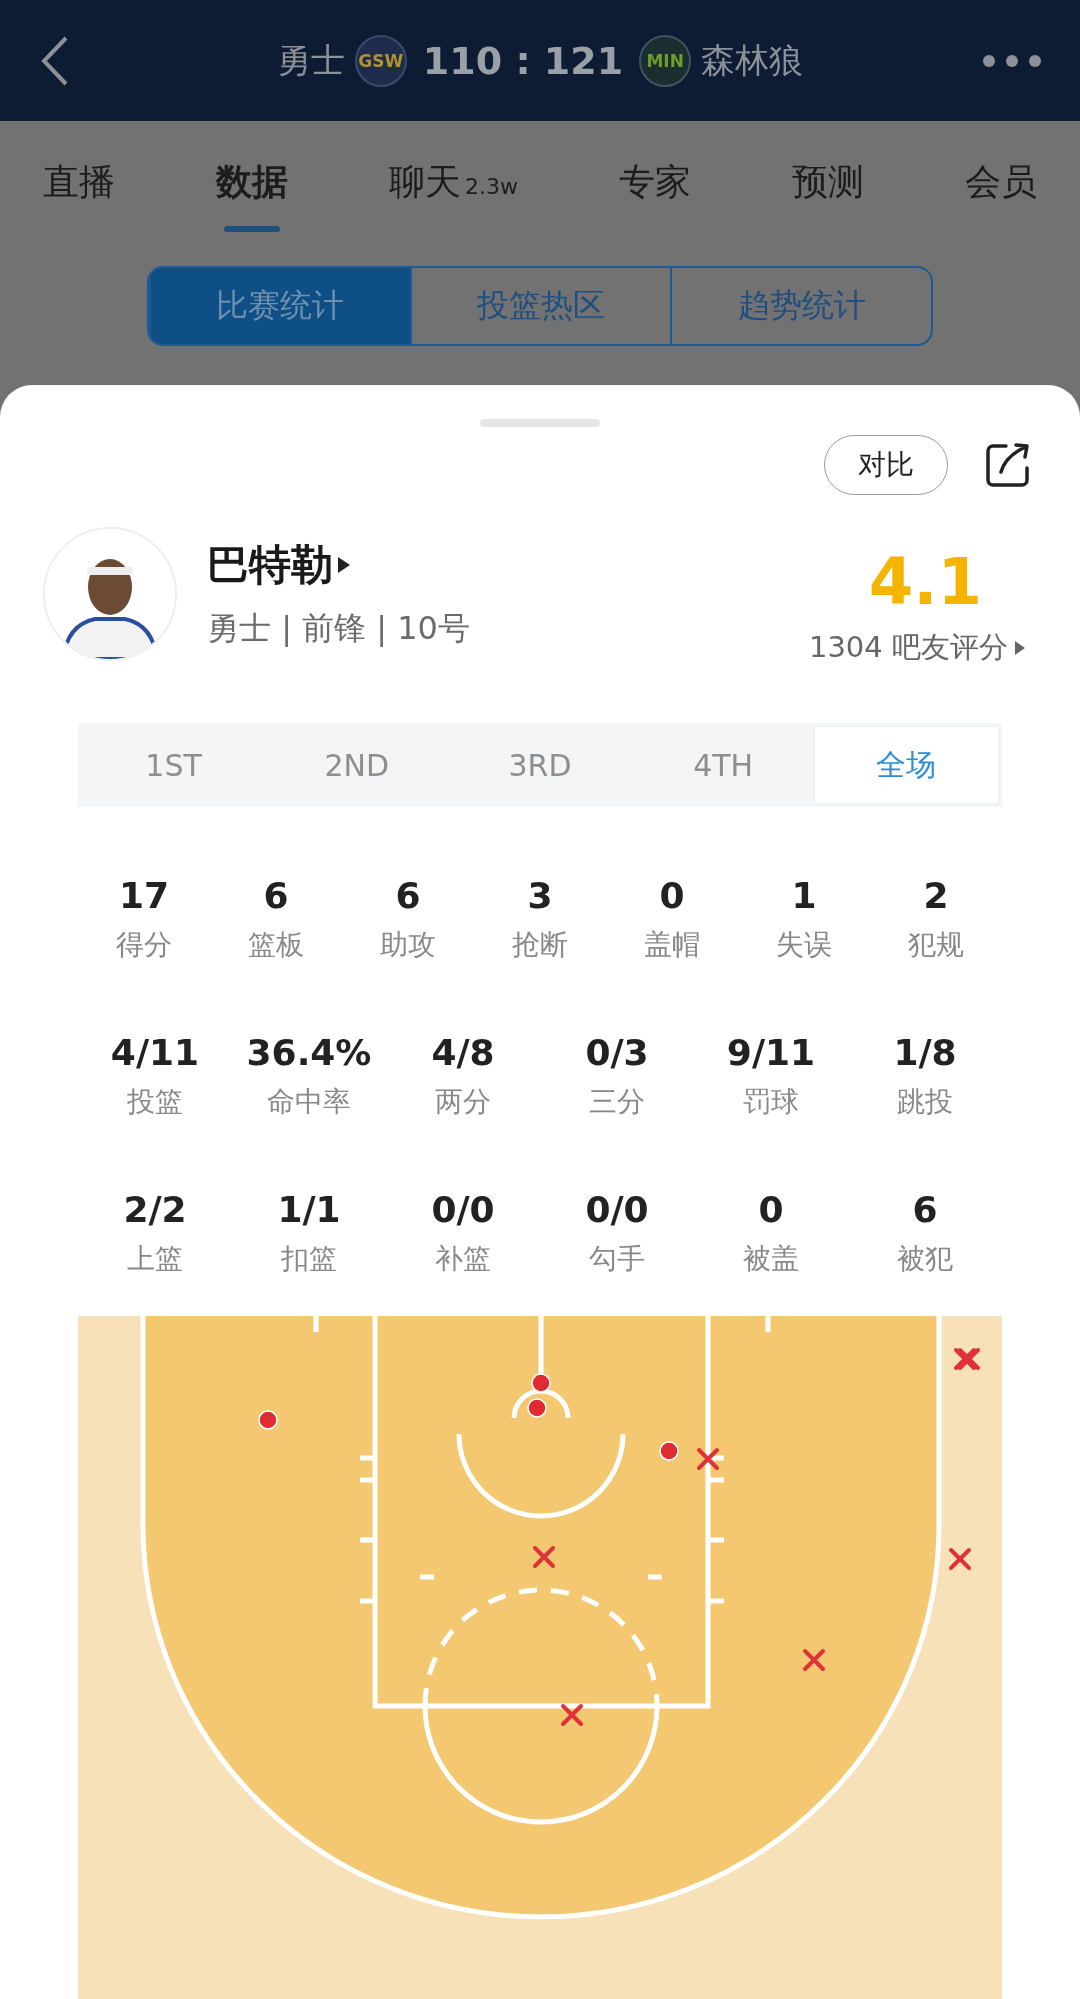 The height and width of the screenshot is (1999, 1080). Describe the element at coordinates (906, 765) in the screenshot. I see `period-tab: 全场` at that location.